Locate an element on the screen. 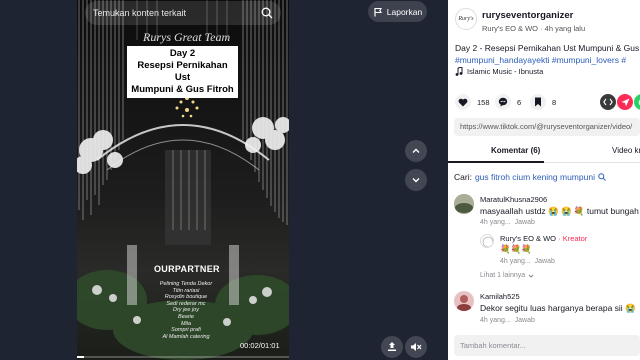  action-bar: 158 6 8 is located at coordinates (547, 102).